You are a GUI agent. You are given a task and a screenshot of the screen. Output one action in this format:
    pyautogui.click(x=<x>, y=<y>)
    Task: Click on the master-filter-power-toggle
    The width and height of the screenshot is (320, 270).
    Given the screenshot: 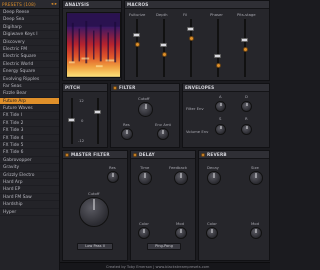 What is the action you would take?
    pyautogui.click(x=67, y=154)
    